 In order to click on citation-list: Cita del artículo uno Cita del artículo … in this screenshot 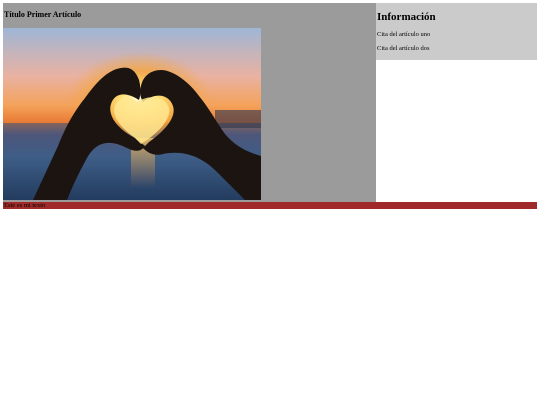, I will do `click(403, 45)`.